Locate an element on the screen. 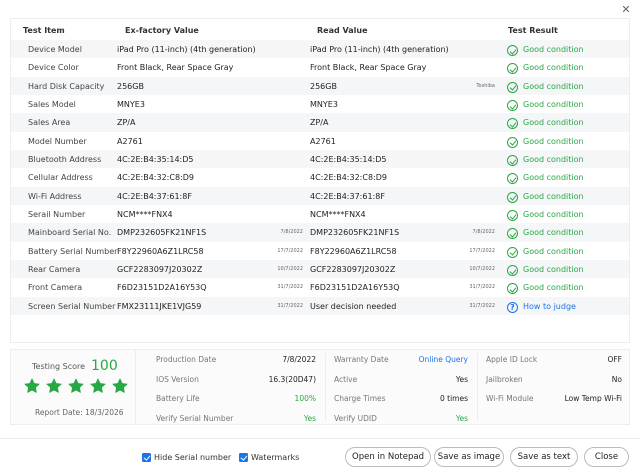  info-field: Verify Serial Number Yes is located at coordinates (236, 420).